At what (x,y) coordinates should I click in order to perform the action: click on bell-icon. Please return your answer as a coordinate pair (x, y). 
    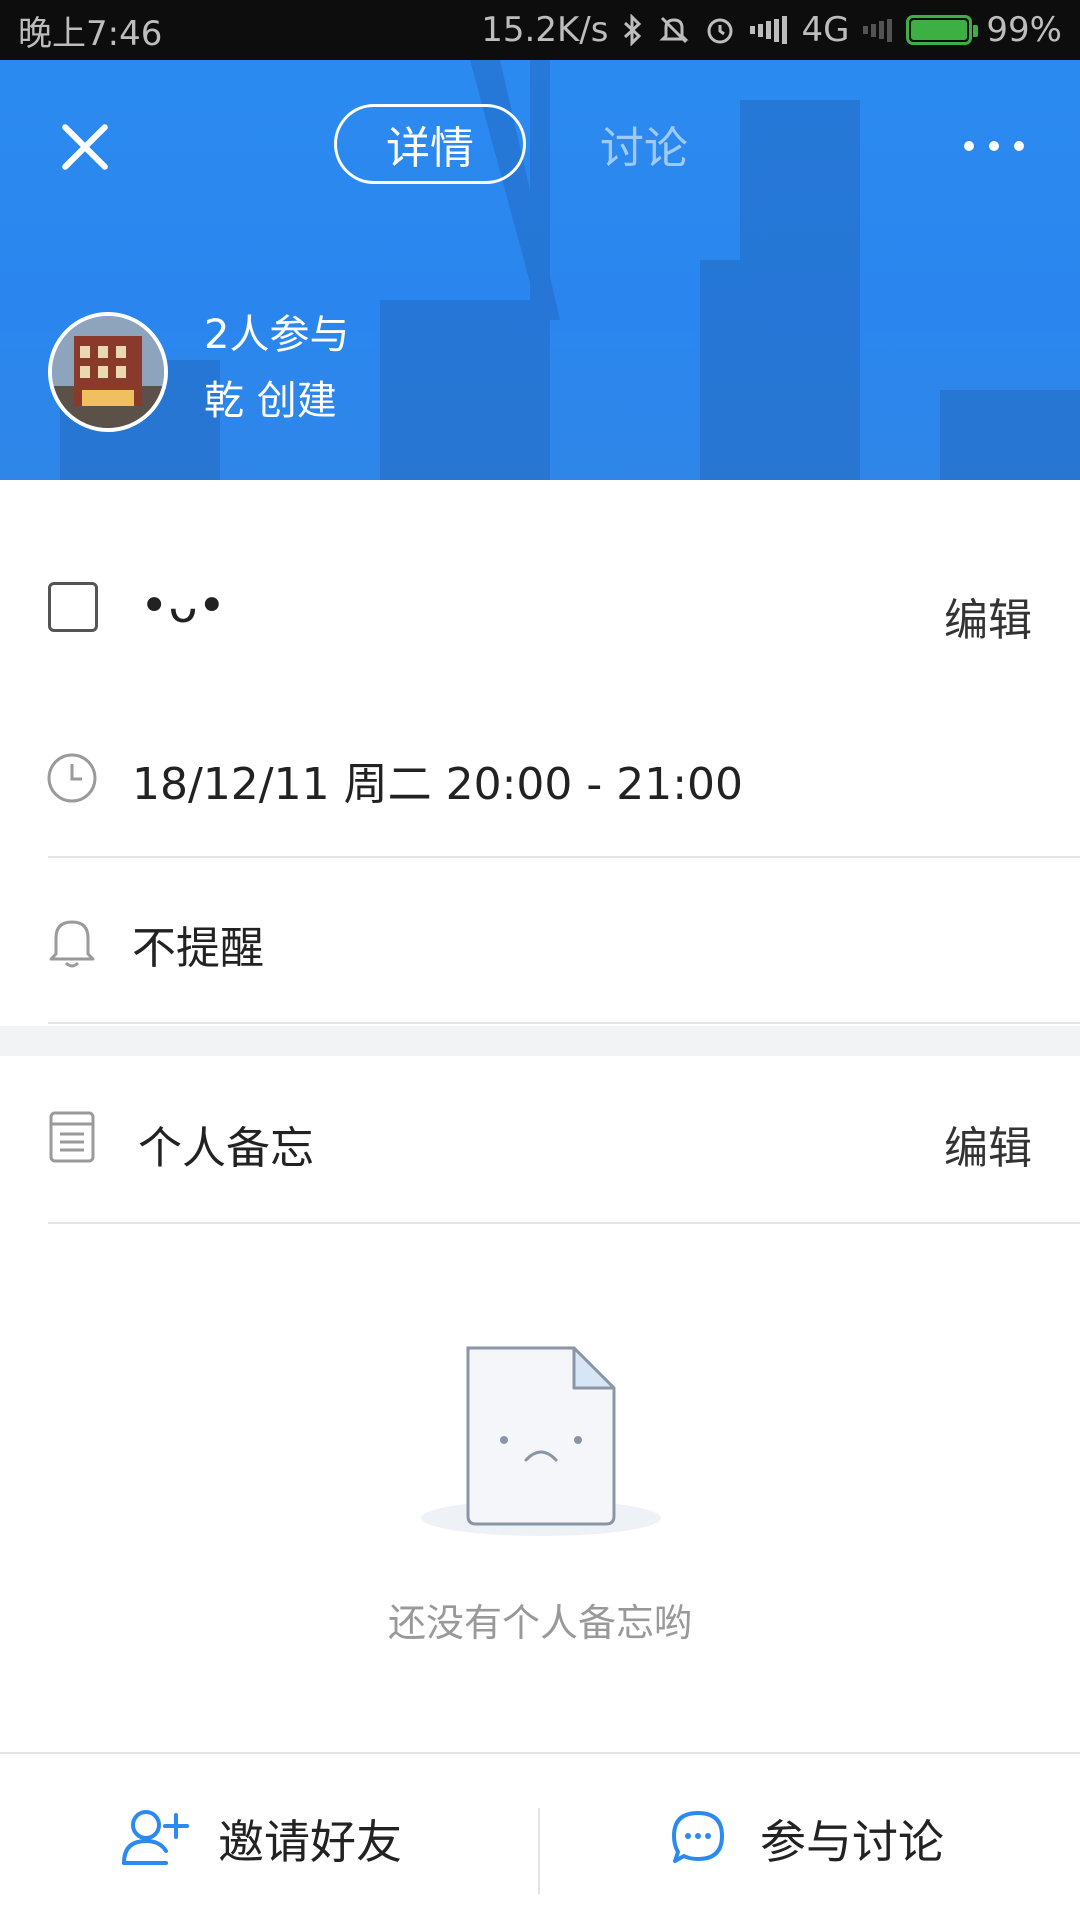
    Looking at the image, I should click on (72, 944).